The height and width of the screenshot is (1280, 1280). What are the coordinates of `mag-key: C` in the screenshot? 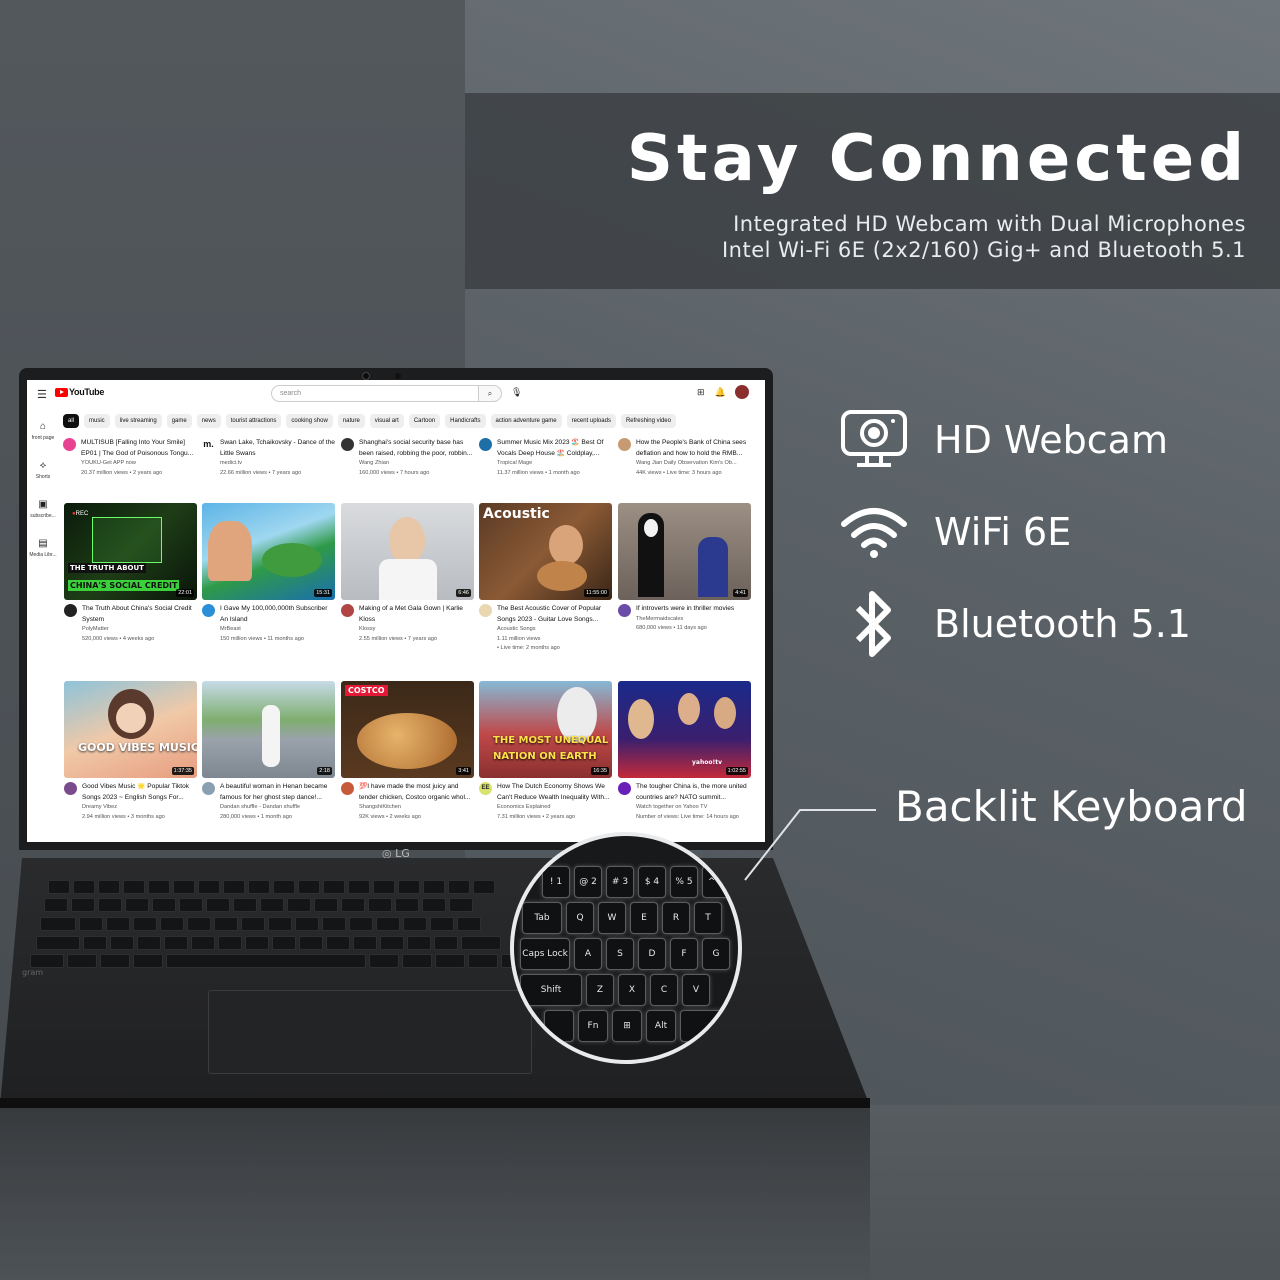 It's located at (664, 990).